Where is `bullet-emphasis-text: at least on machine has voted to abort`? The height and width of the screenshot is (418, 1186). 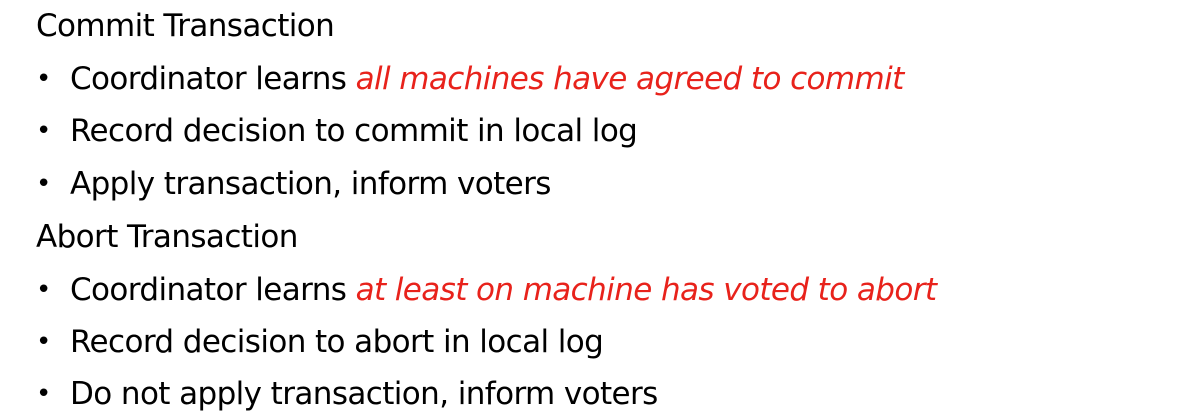
bullet-emphasis-text: at least on machine has voted to abort is located at coordinates (646, 290).